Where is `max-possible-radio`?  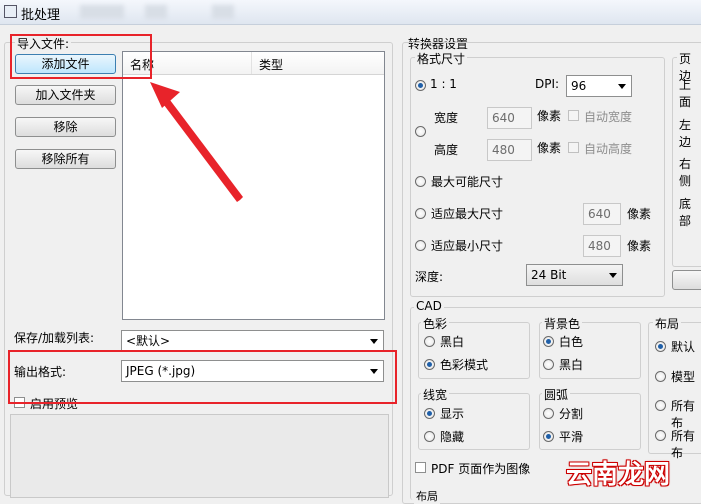
max-possible-radio is located at coordinates (420, 181).